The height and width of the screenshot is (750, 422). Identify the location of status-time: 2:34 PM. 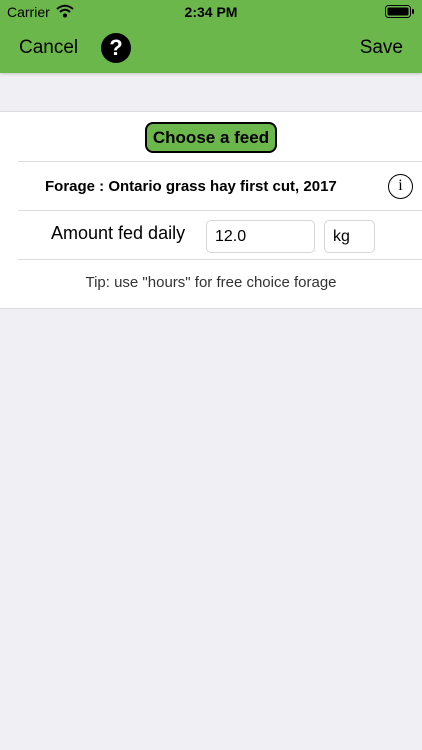
(211, 12).